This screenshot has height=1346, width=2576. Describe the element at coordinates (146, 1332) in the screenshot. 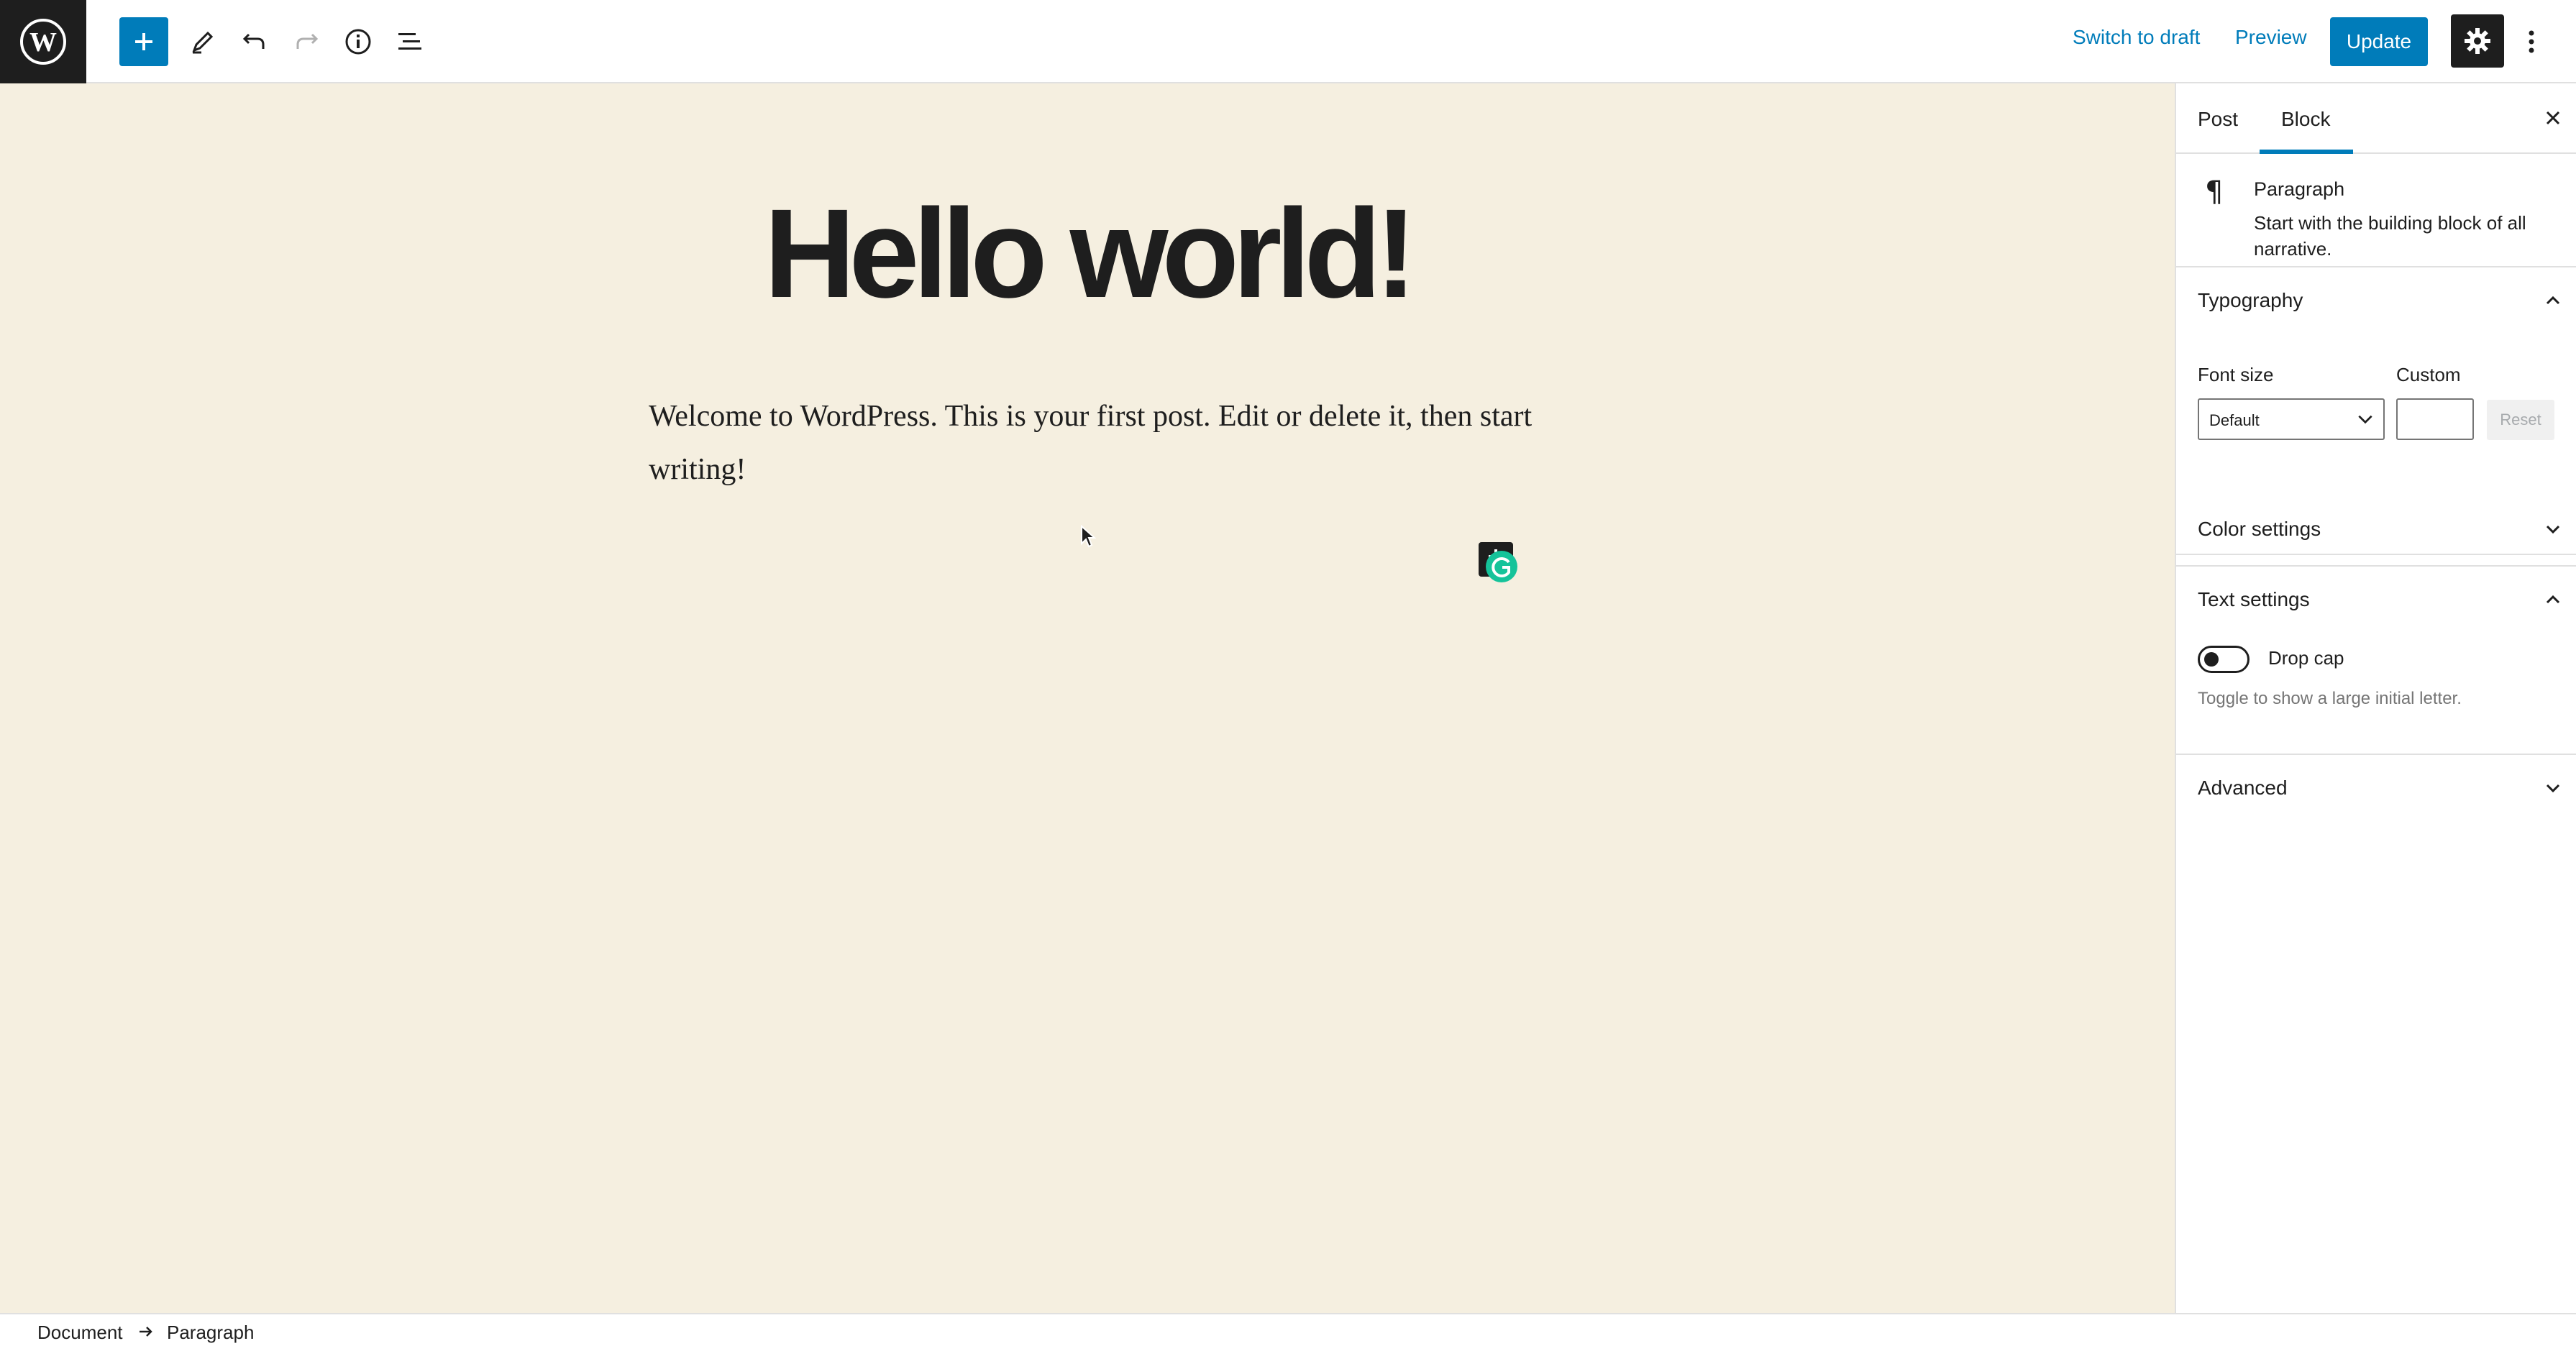

I see `arrow-right-icon` at that location.